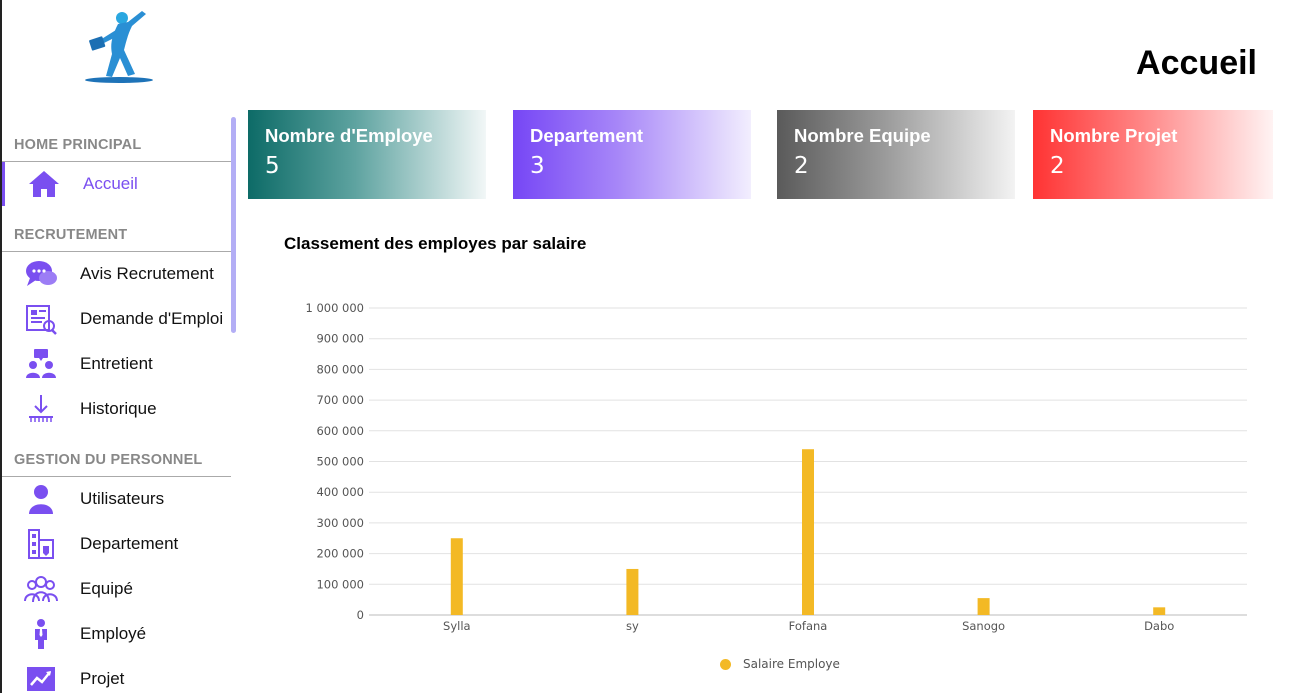  Describe the element at coordinates (1114, 135) in the screenshot. I see `stat-card-label: Nombre Projet` at that location.